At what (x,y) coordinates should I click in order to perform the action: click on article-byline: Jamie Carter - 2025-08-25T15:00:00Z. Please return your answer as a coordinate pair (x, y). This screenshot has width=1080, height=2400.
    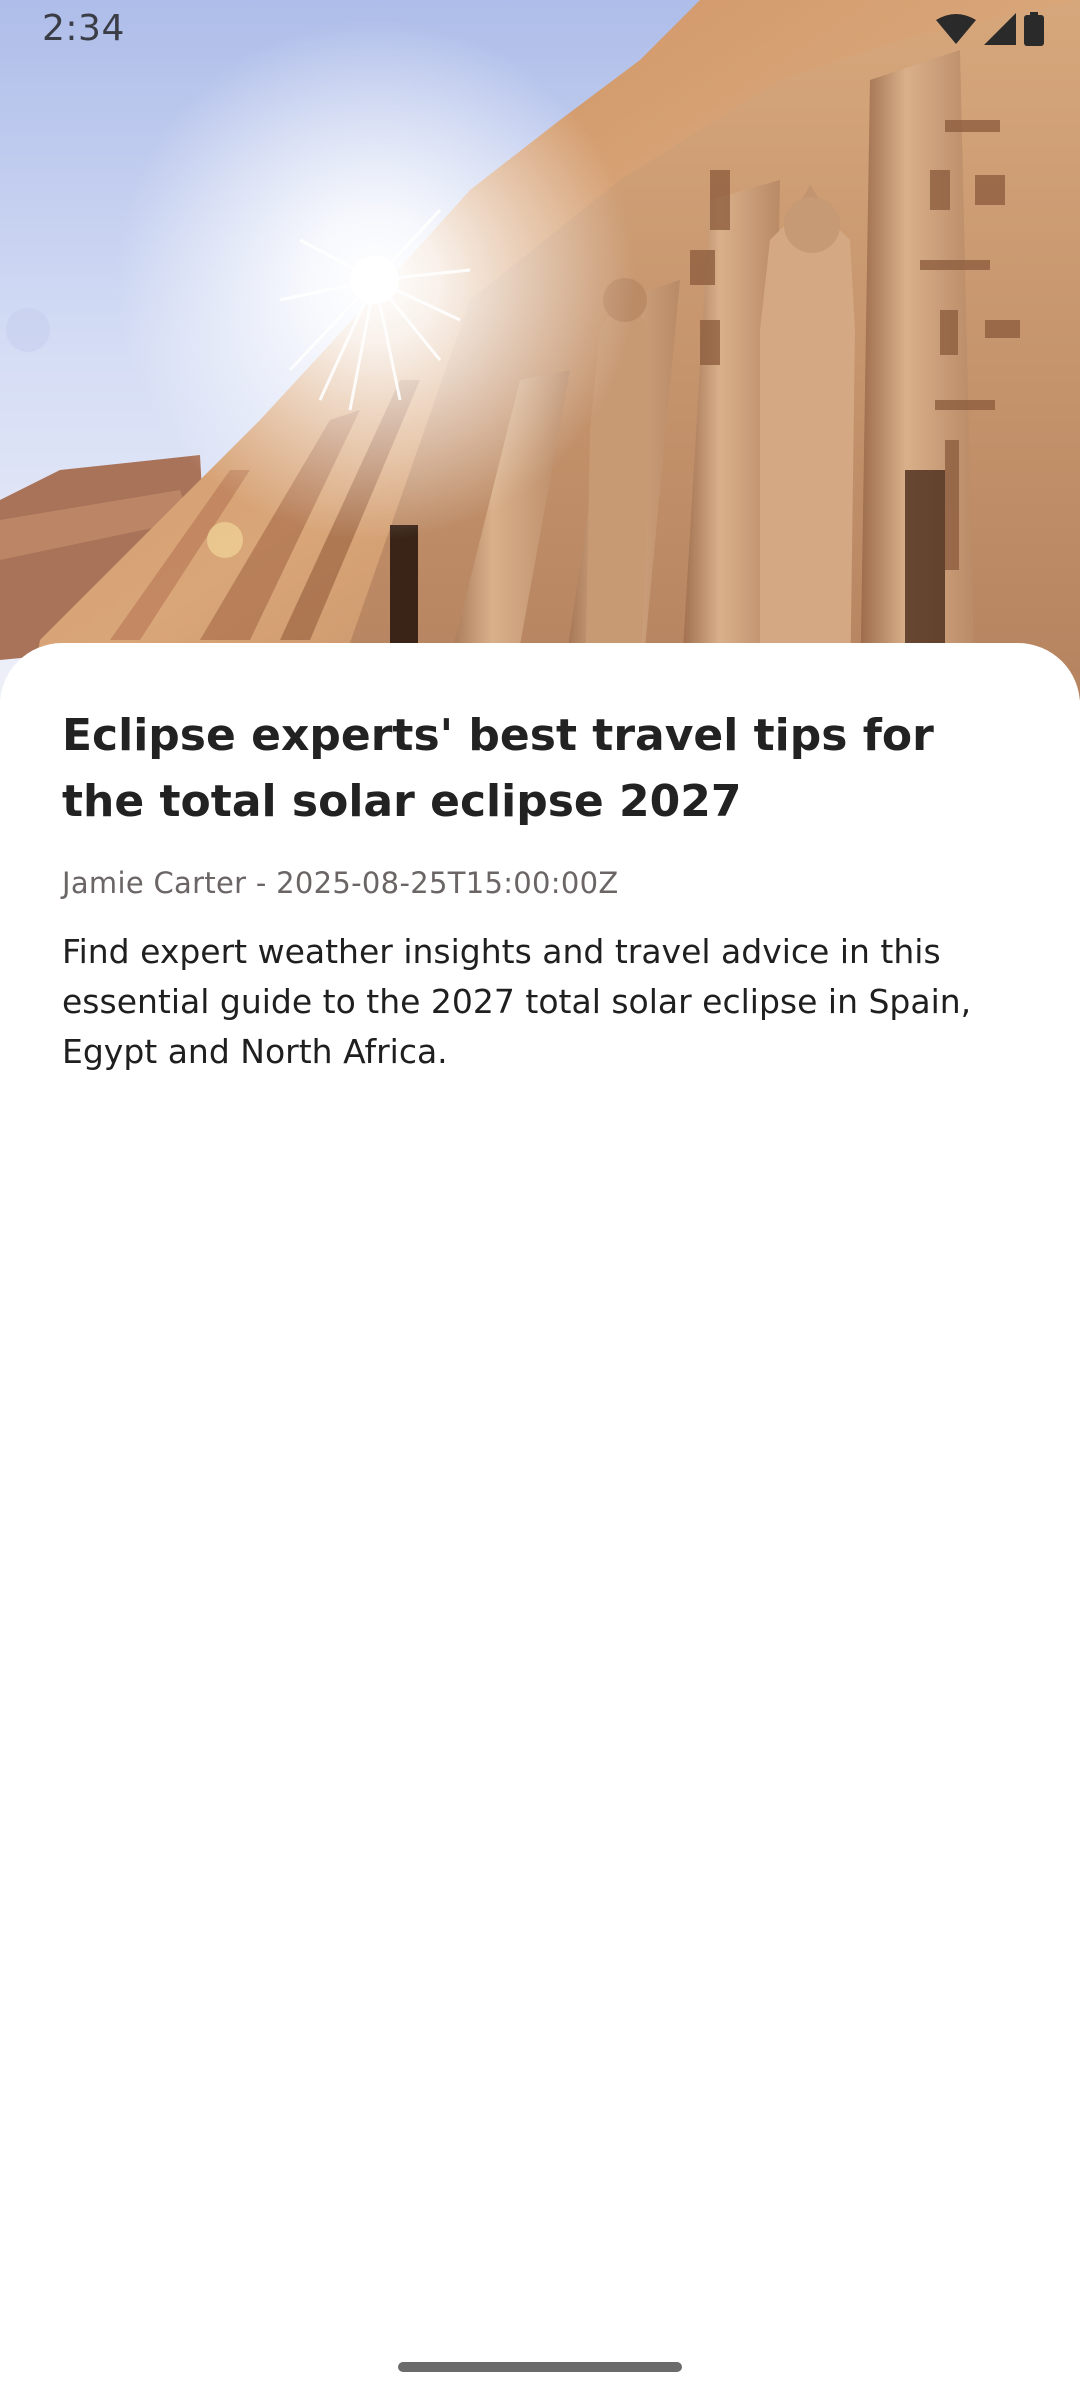
    Looking at the image, I should click on (340, 883).